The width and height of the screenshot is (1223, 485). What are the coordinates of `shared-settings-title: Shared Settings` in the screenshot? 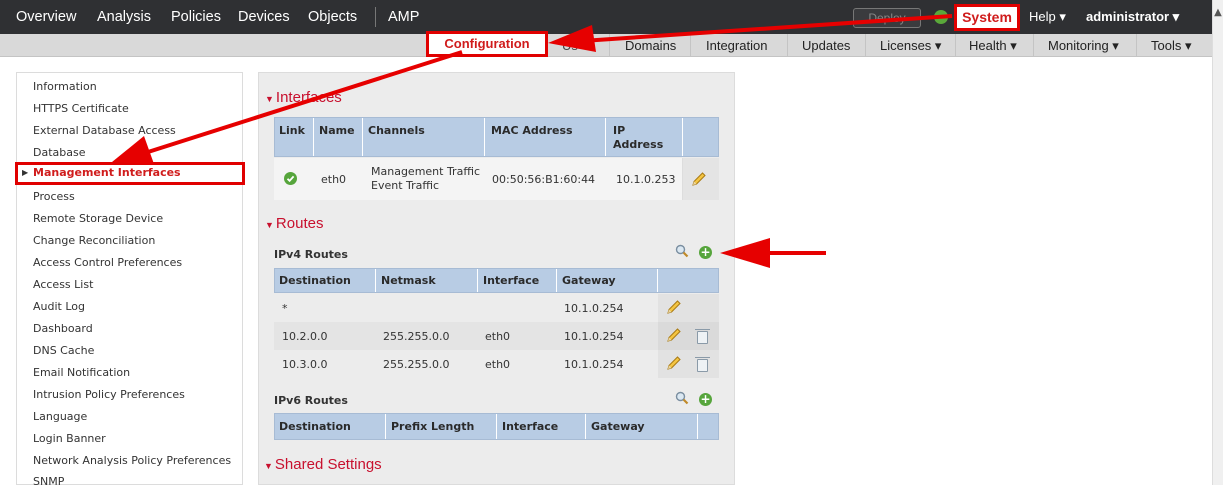 It's located at (328, 464).